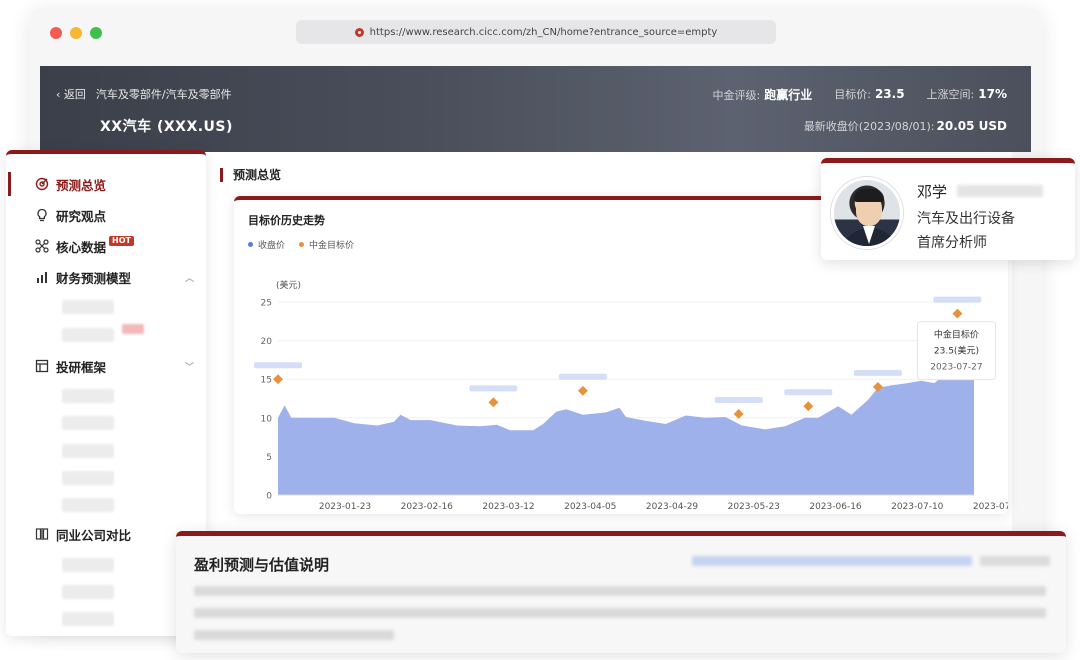 This screenshot has height=660, width=1080. I want to click on avatar, so click(867, 213).